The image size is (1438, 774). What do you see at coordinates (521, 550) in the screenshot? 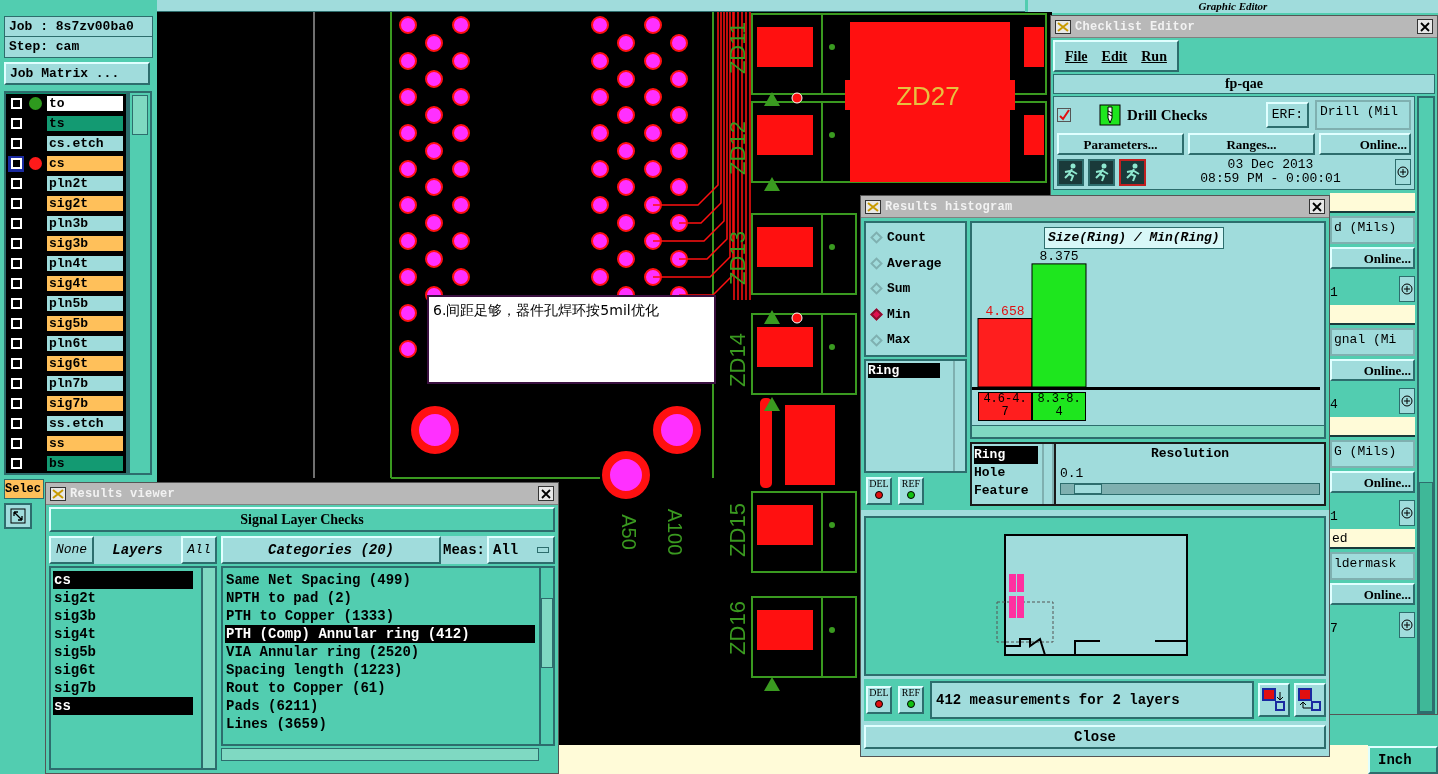
I see `meas-dropdown: All` at bounding box center [521, 550].